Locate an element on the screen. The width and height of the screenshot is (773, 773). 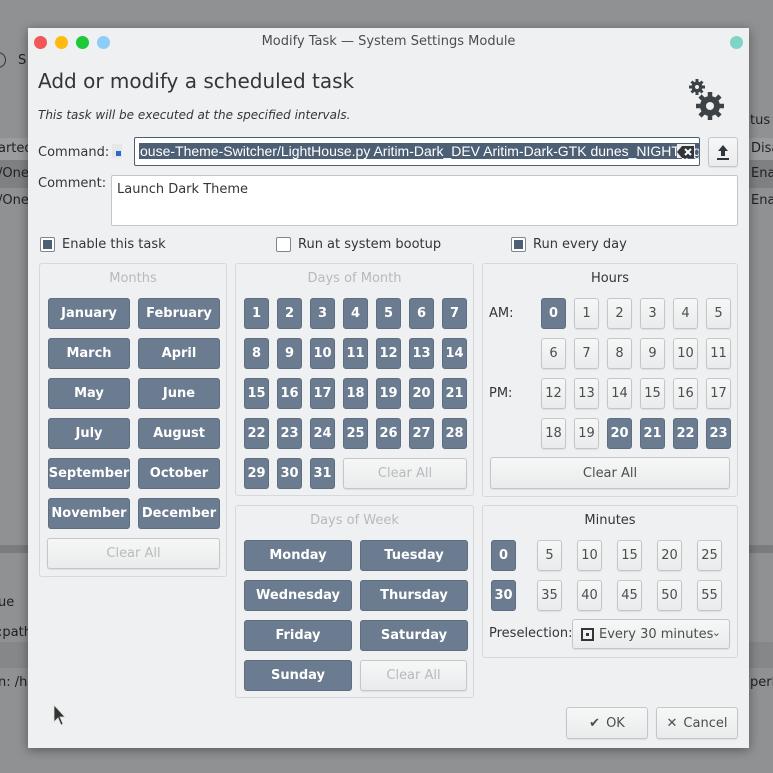
month-june-button: June is located at coordinates (179, 393).